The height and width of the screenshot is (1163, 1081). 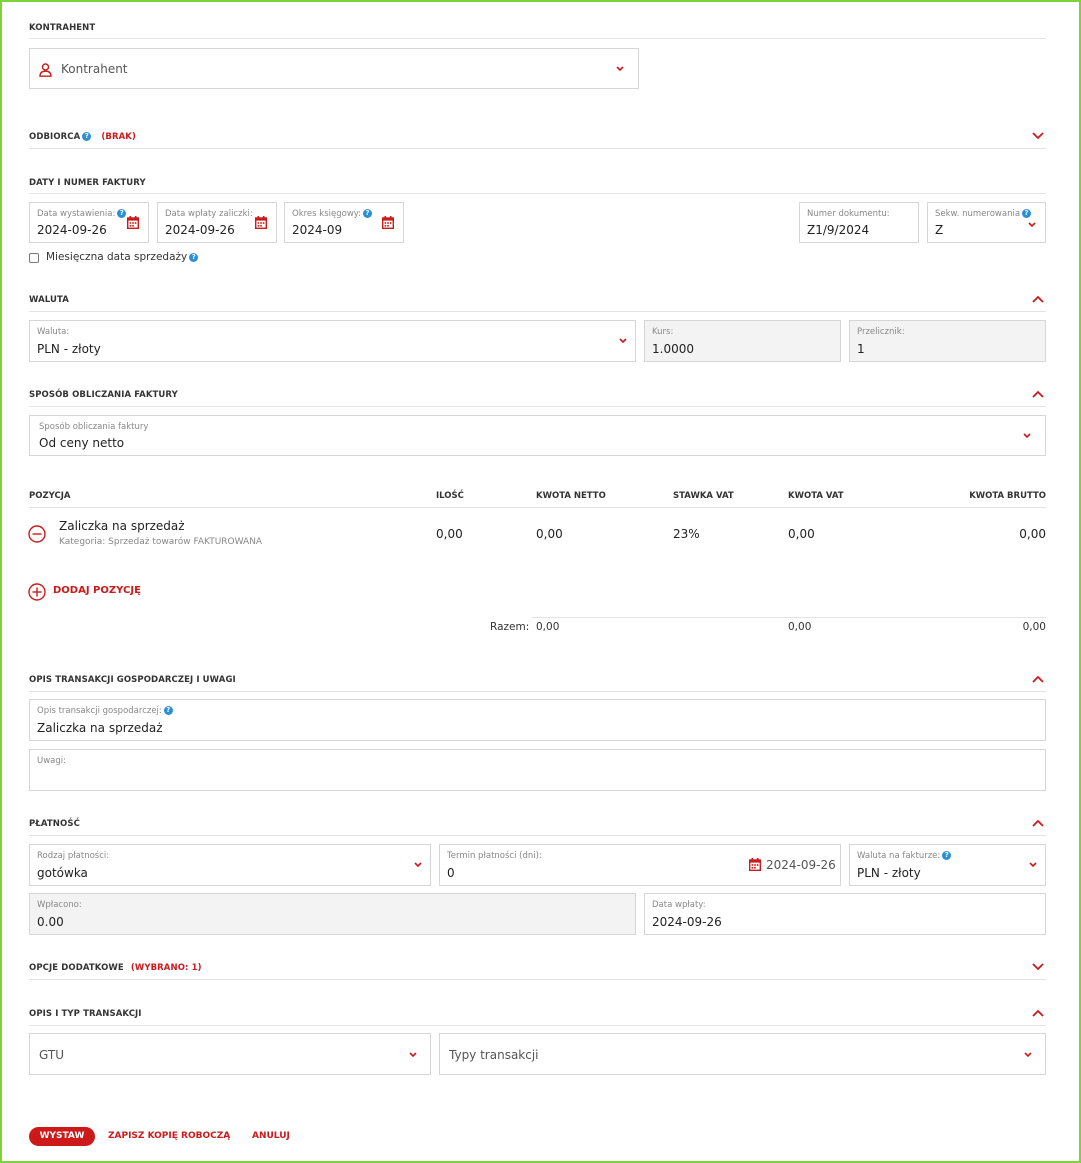 What do you see at coordinates (663, 332) in the screenshot?
I see `kurs-label: Kurs:` at bounding box center [663, 332].